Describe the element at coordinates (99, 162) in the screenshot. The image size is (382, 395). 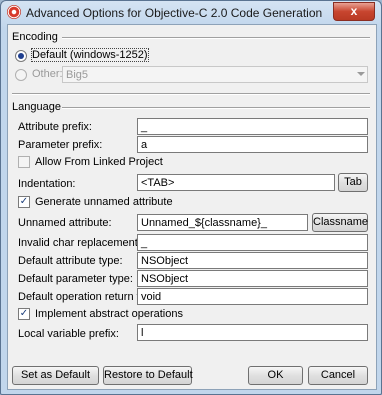
I see `allow-linked-label: Allow From Linked Project` at that location.